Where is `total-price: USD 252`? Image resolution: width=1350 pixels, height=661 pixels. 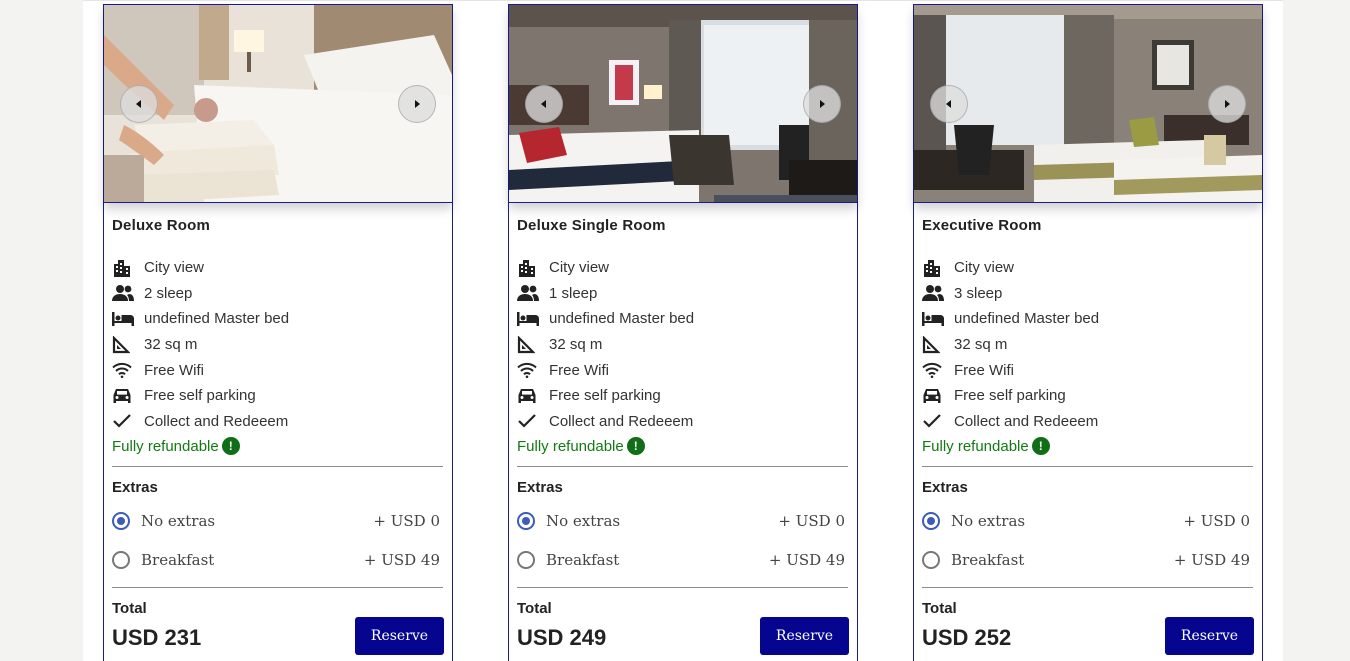
total-price: USD 252 is located at coordinates (967, 637).